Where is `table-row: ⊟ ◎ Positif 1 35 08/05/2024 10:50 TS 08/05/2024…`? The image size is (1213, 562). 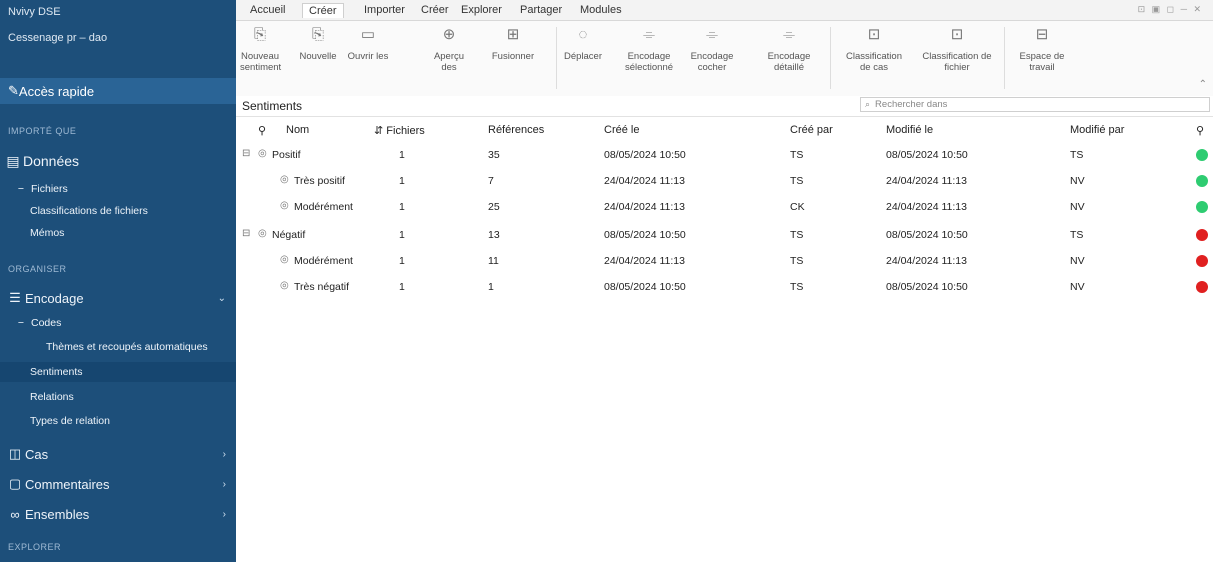
table-row: ⊟ ◎ Positif 1 35 08/05/2024 10:50 TS 08/05/2024… is located at coordinates (724, 155).